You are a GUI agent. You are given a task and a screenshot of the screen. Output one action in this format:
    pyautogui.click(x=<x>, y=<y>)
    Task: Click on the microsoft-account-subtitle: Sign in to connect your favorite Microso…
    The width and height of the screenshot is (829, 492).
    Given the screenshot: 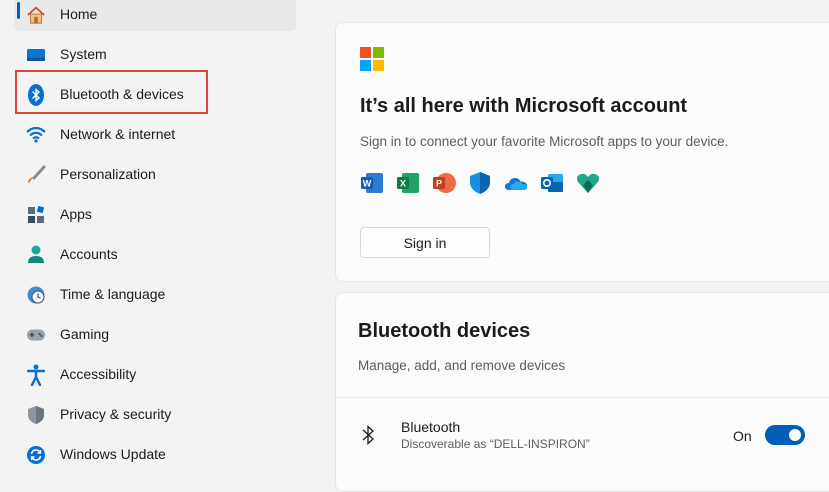 What is the action you would take?
    pyautogui.click(x=544, y=141)
    